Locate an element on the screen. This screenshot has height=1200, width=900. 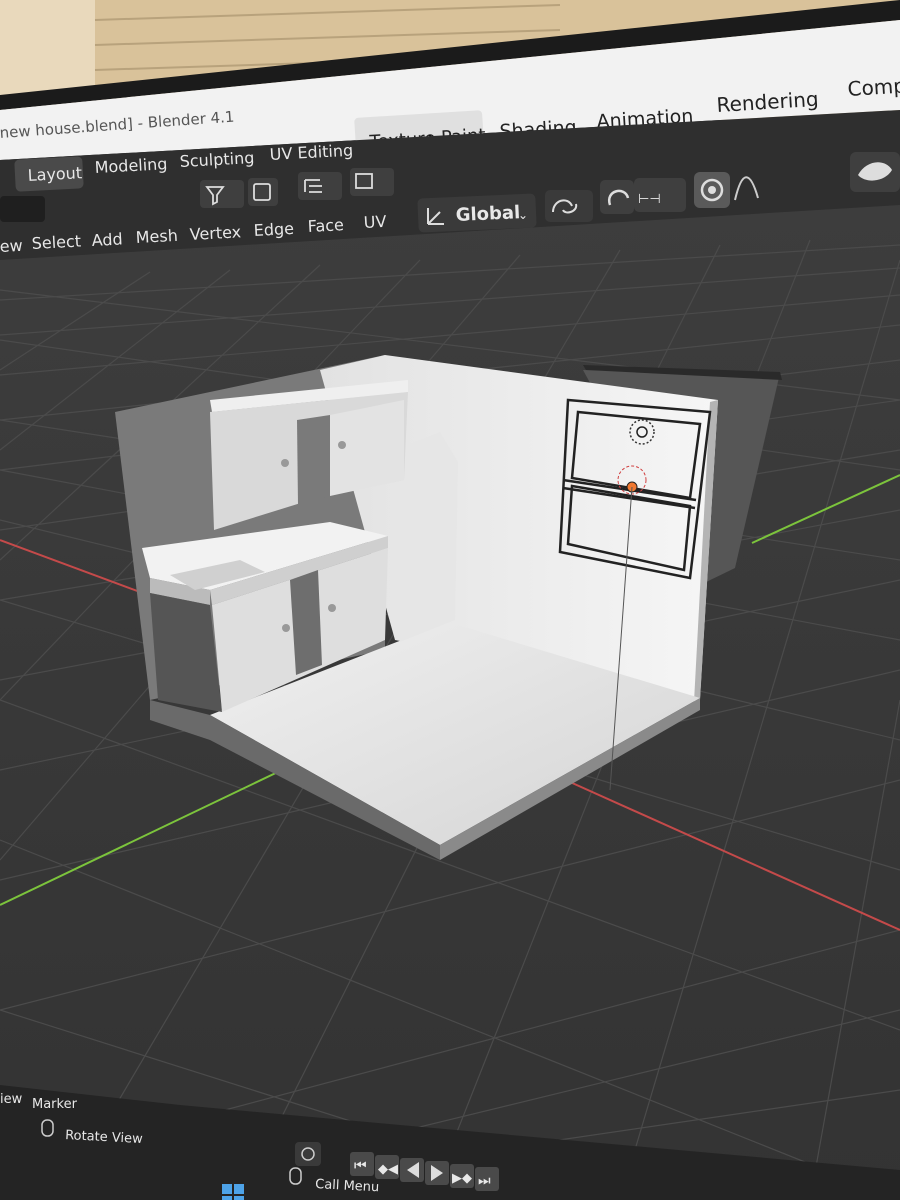
menu-select: Select is located at coordinates (56, 242).